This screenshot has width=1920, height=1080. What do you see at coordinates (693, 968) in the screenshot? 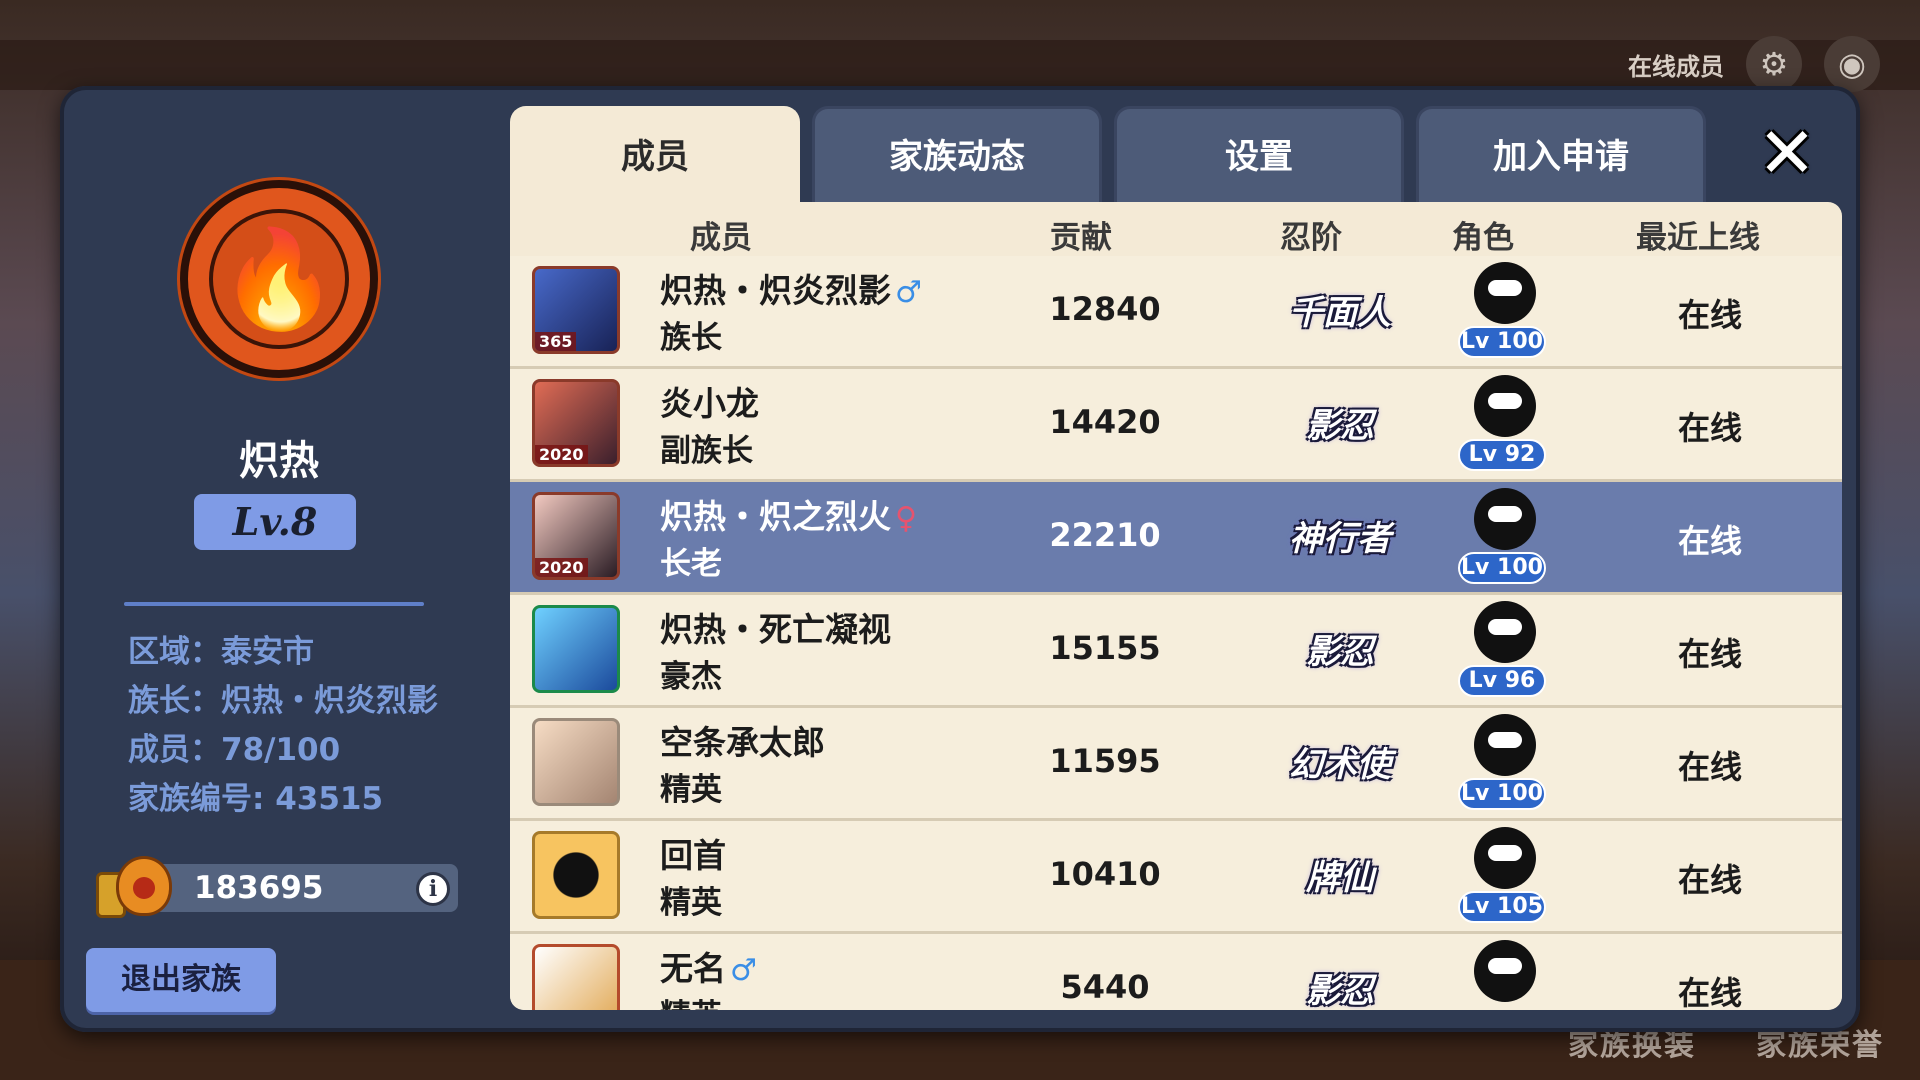
I see `member-name-text: 无名` at bounding box center [693, 968].